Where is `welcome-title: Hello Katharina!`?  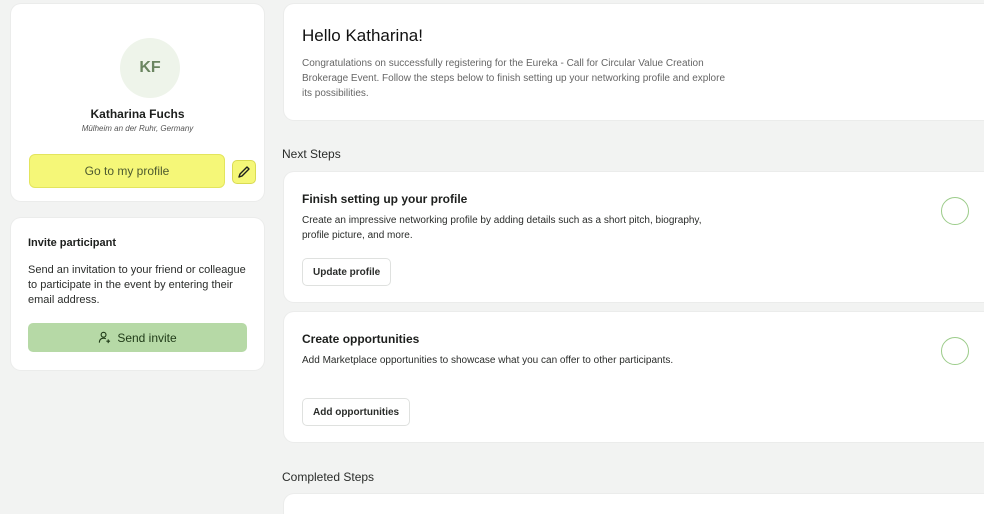 welcome-title: Hello Katharina! is located at coordinates (362, 35).